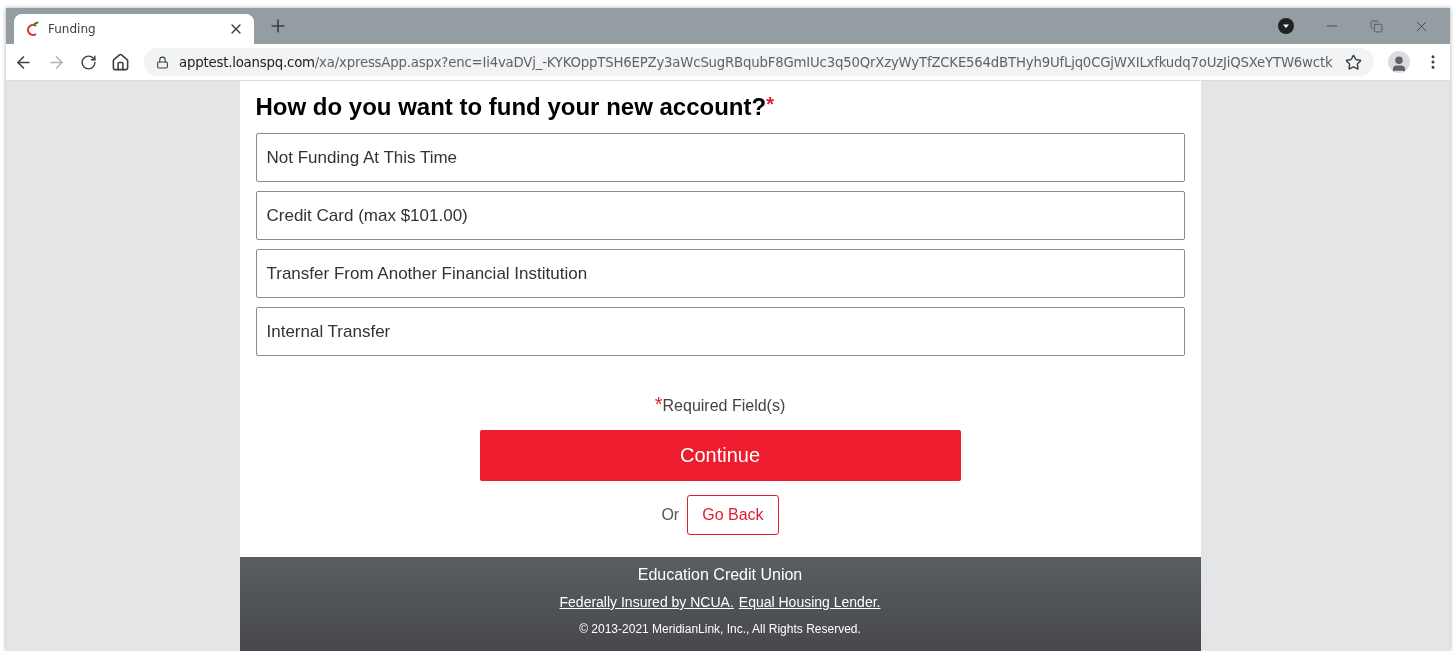 The width and height of the screenshot is (1455, 651). I want to click on go-back-button: Go Back, so click(733, 515).